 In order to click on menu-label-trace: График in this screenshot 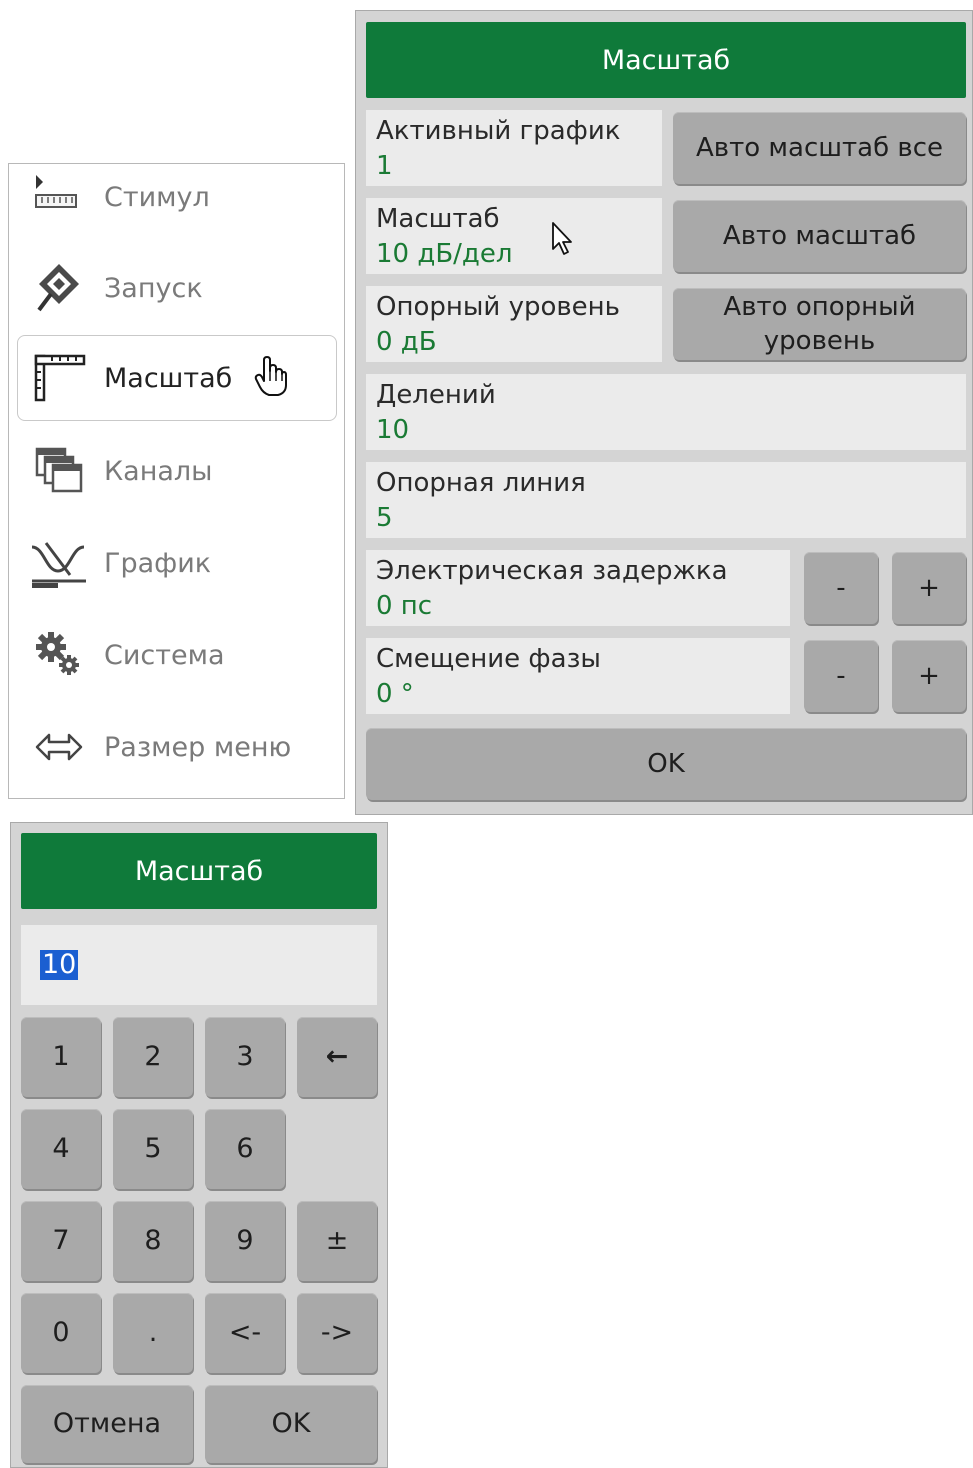, I will do `click(158, 563)`.